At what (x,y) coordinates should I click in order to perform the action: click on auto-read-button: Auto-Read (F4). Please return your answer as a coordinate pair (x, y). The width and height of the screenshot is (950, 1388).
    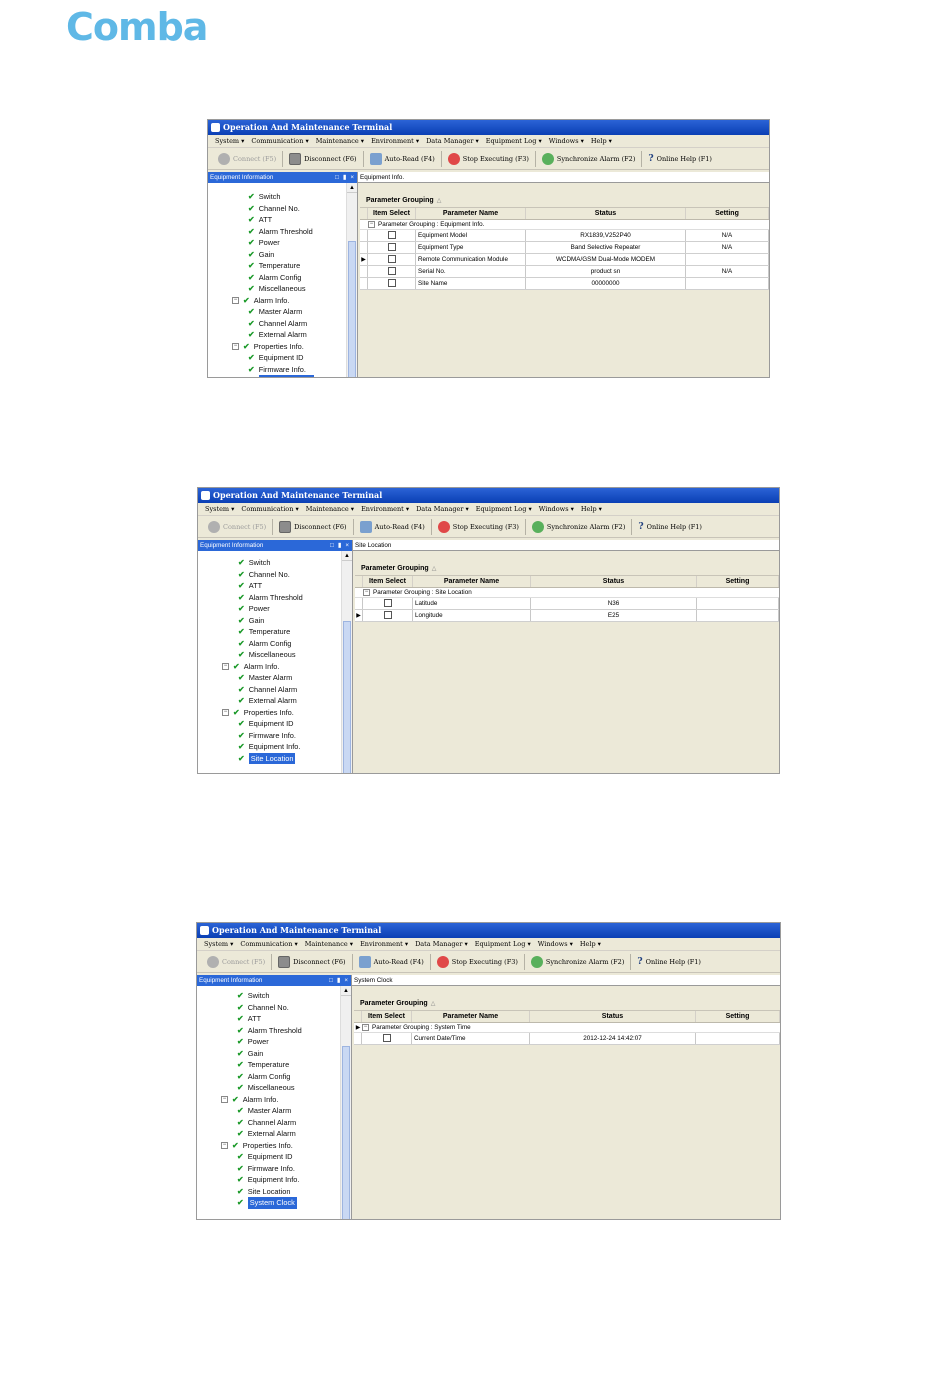
    Looking at the image, I should click on (391, 962).